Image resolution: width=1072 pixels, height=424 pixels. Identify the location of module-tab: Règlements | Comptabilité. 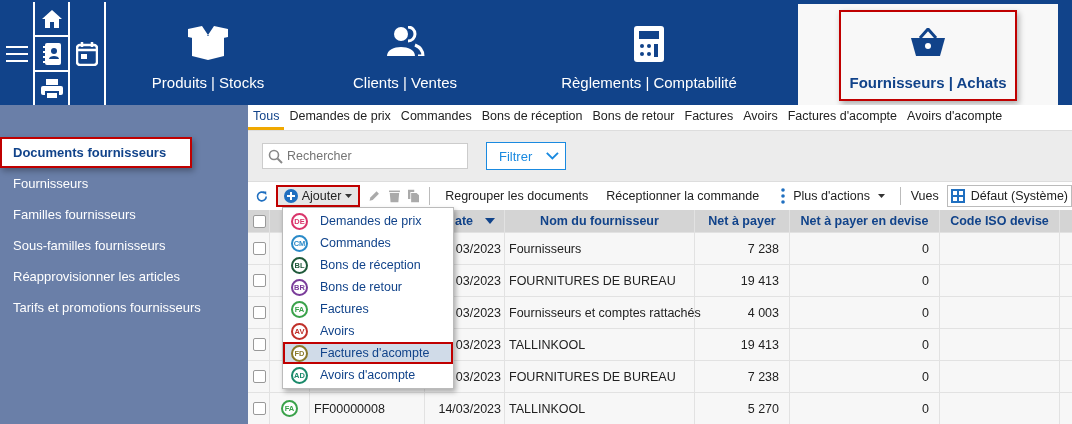
(649, 53).